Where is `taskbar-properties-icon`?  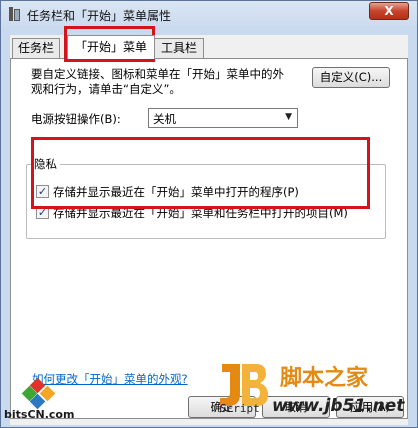
taskbar-properties-icon is located at coordinates (14, 14).